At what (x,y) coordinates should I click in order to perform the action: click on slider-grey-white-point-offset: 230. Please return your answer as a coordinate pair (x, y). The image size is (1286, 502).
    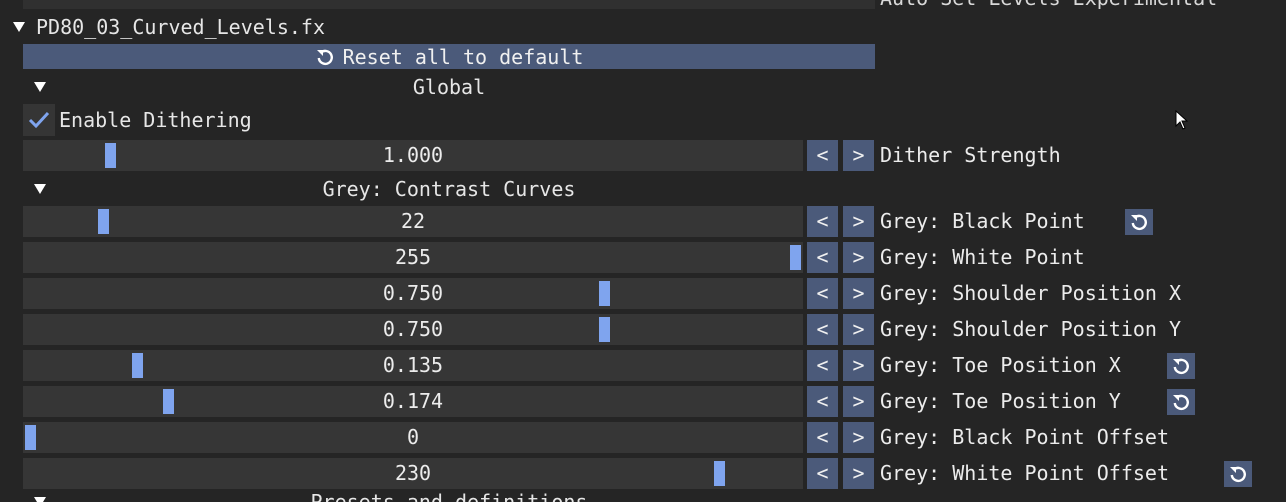
    Looking at the image, I should click on (413, 473).